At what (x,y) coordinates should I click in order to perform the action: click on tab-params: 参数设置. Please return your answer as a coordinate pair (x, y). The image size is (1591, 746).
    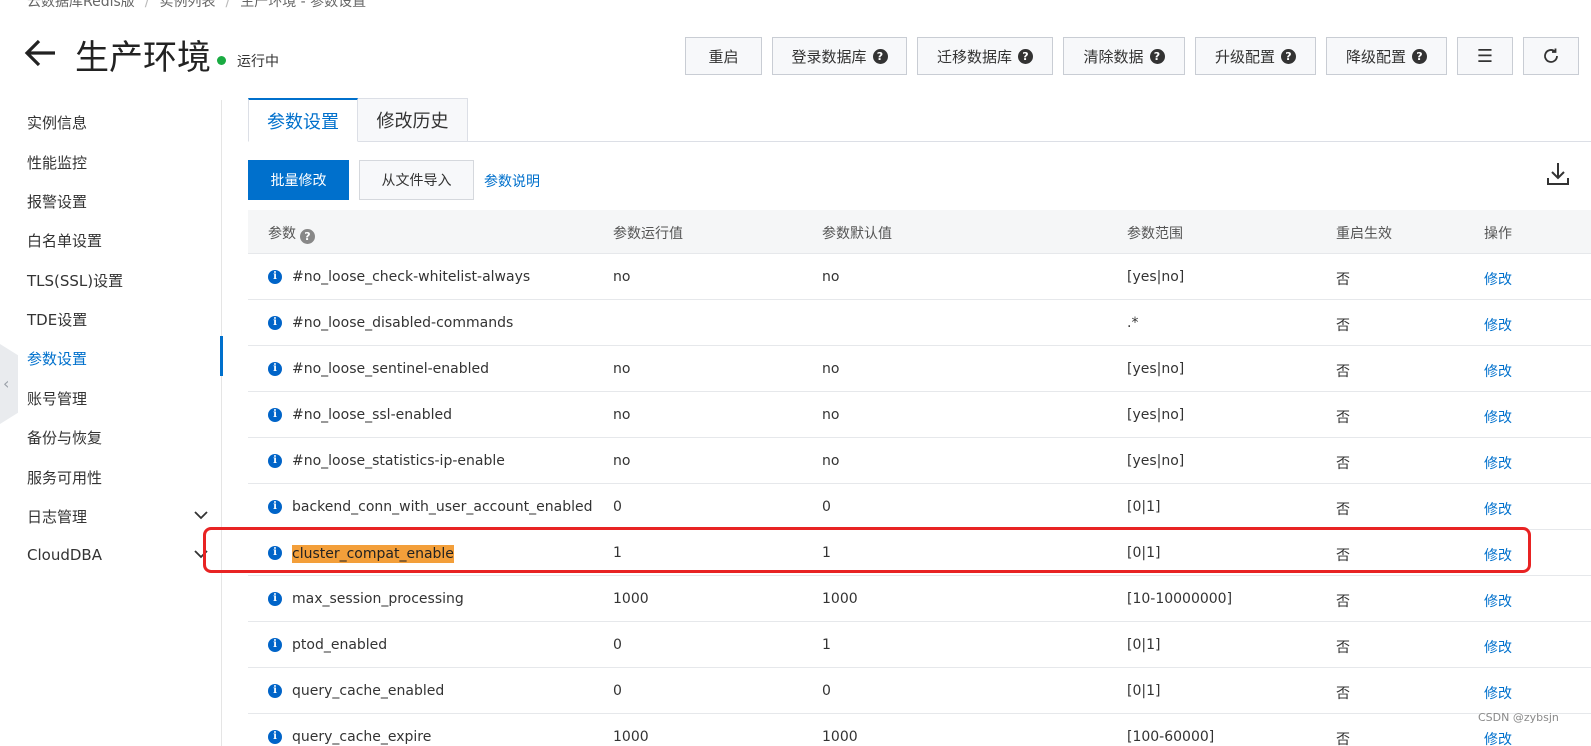
    Looking at the image, I should click on (303, 120).